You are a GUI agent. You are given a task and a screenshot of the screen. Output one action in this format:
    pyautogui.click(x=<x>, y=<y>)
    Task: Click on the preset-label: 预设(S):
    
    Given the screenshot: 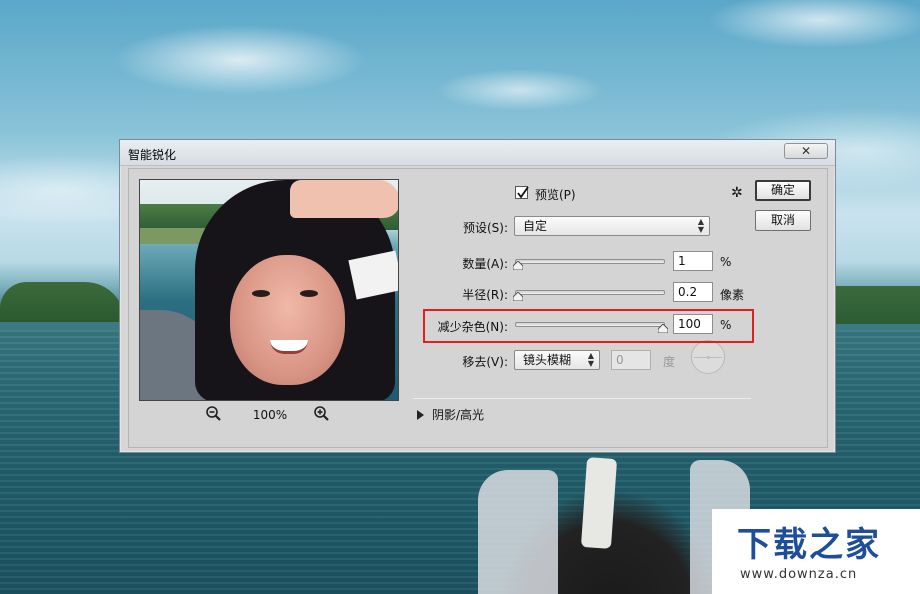 What is the action you would take?
    pyautogui.click(x=485, y=228)
    